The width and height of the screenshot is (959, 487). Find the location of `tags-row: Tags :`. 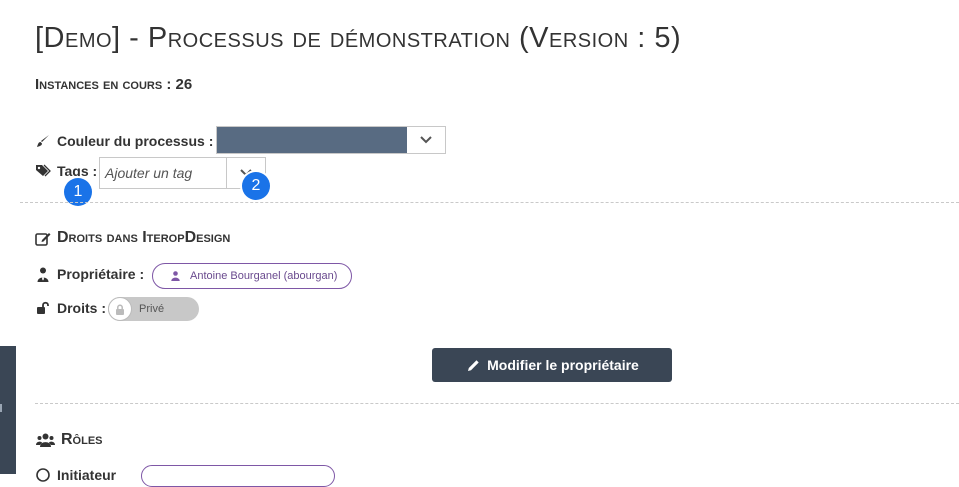

tags-row: Tags : is located at coordinates (66, 171).